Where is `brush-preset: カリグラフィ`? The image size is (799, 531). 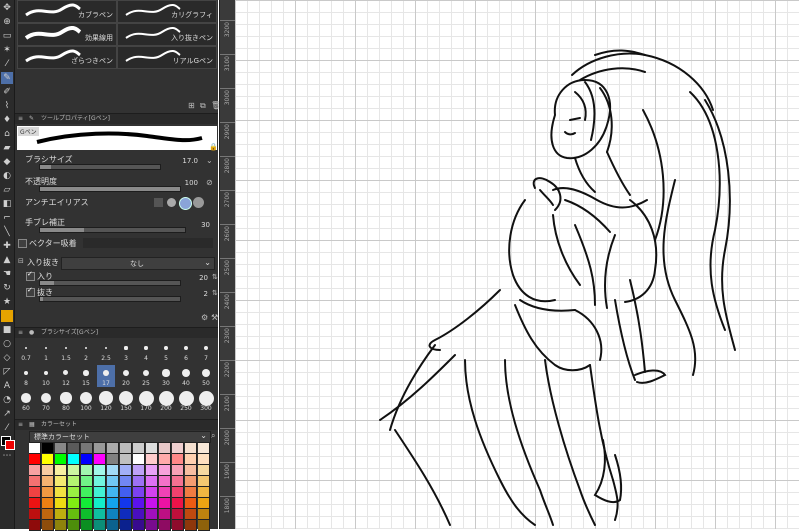 brush-preset: カリグラフィ is located at coordinates (167, 11).